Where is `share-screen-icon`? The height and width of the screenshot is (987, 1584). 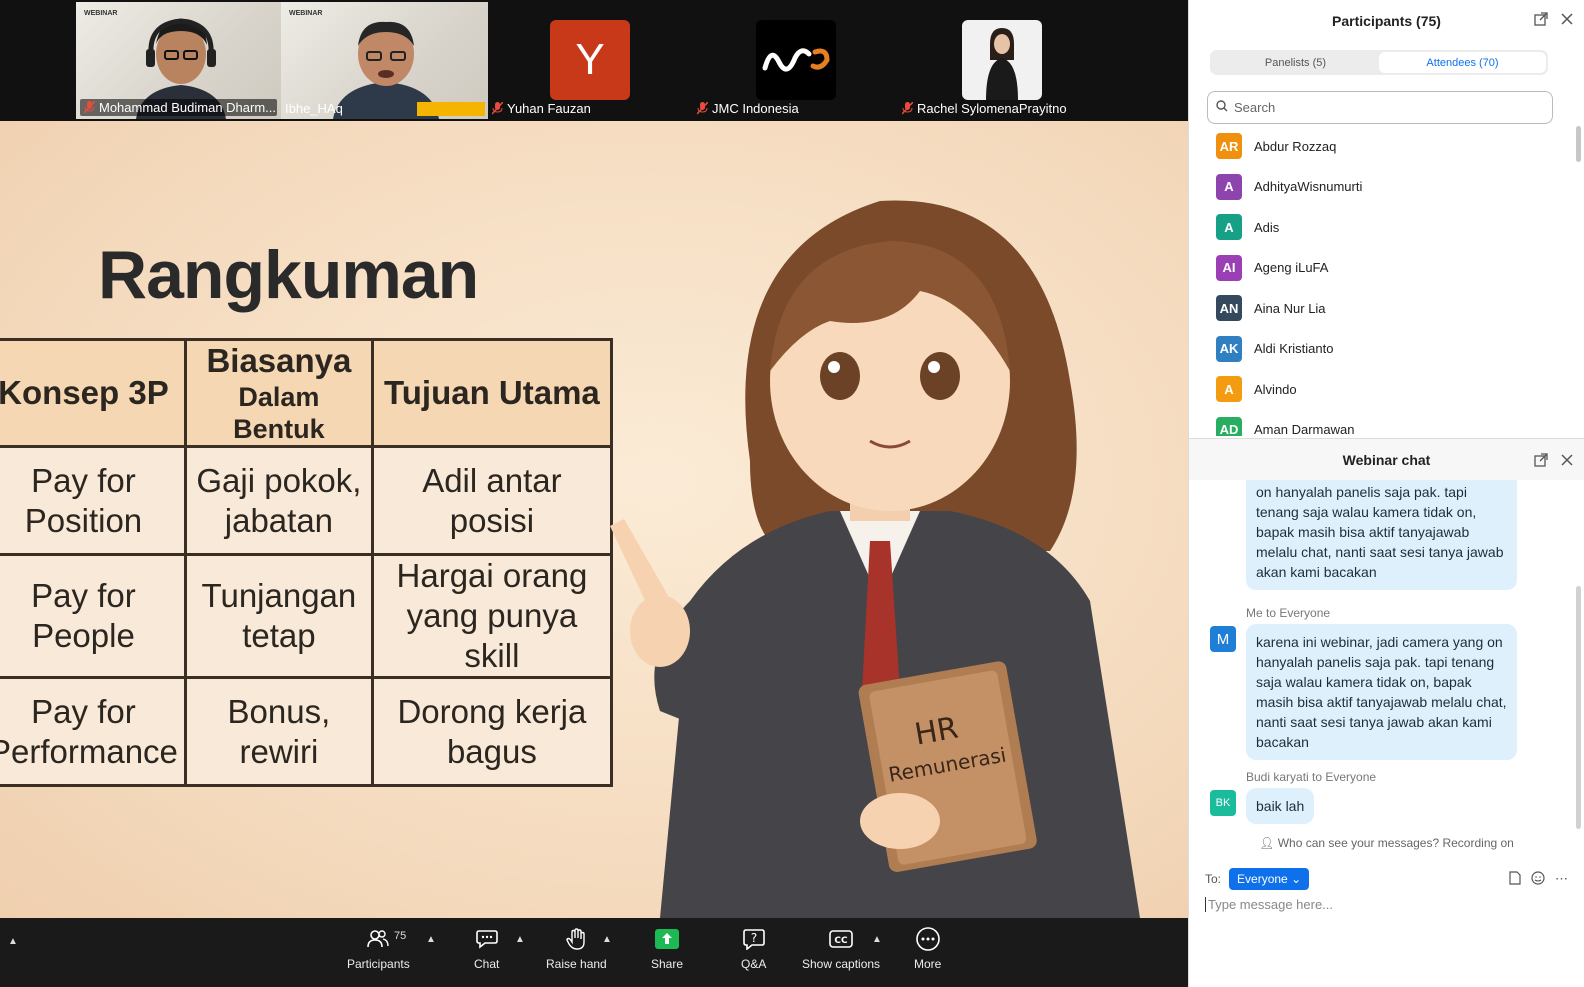
share-screen-icon is located at coordinates (667, 939).